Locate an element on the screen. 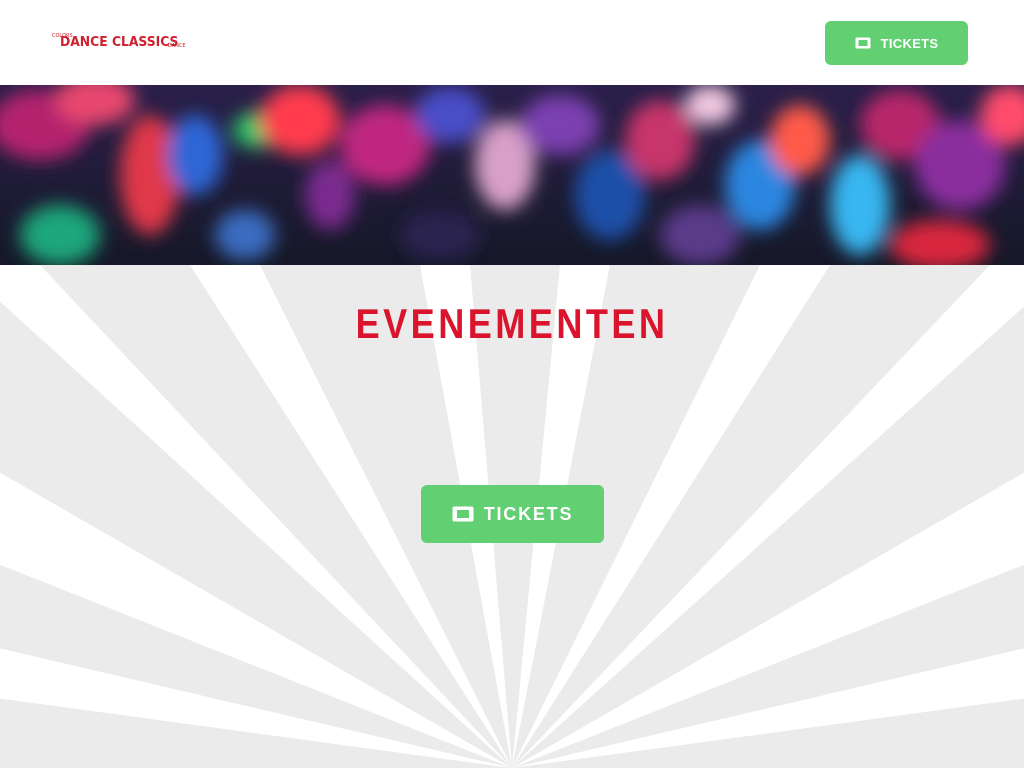 Image resolution: width=1024 pixels, height=768 pixels. site-logo: COLORS DANCE CLASSICS DANCE is located at coordinates (122, 43).